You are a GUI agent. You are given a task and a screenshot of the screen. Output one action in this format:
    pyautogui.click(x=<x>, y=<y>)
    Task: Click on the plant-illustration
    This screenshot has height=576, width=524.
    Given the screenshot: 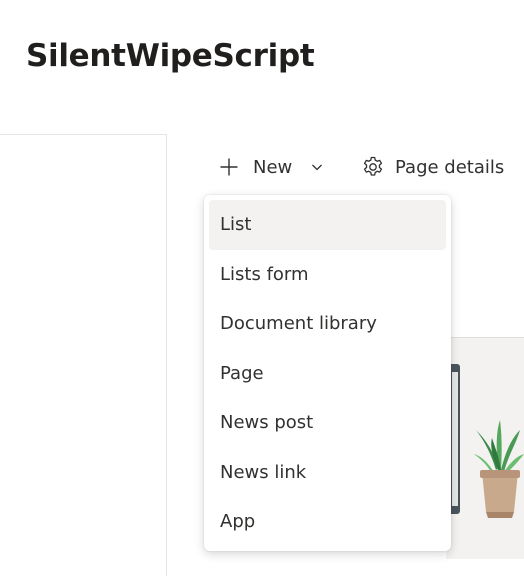 What is the action you would take?
    pyautogui.click(x=485, y=443)
    